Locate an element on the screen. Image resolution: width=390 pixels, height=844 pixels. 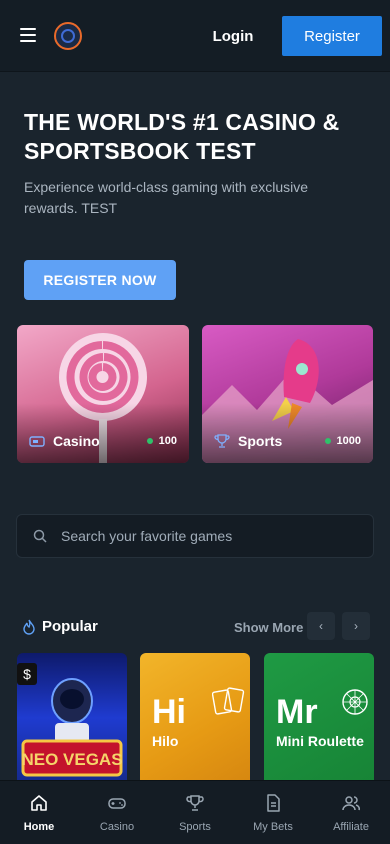
neo-vegas-art: $ NEO VEGAS is located at coordinates (70, 720).